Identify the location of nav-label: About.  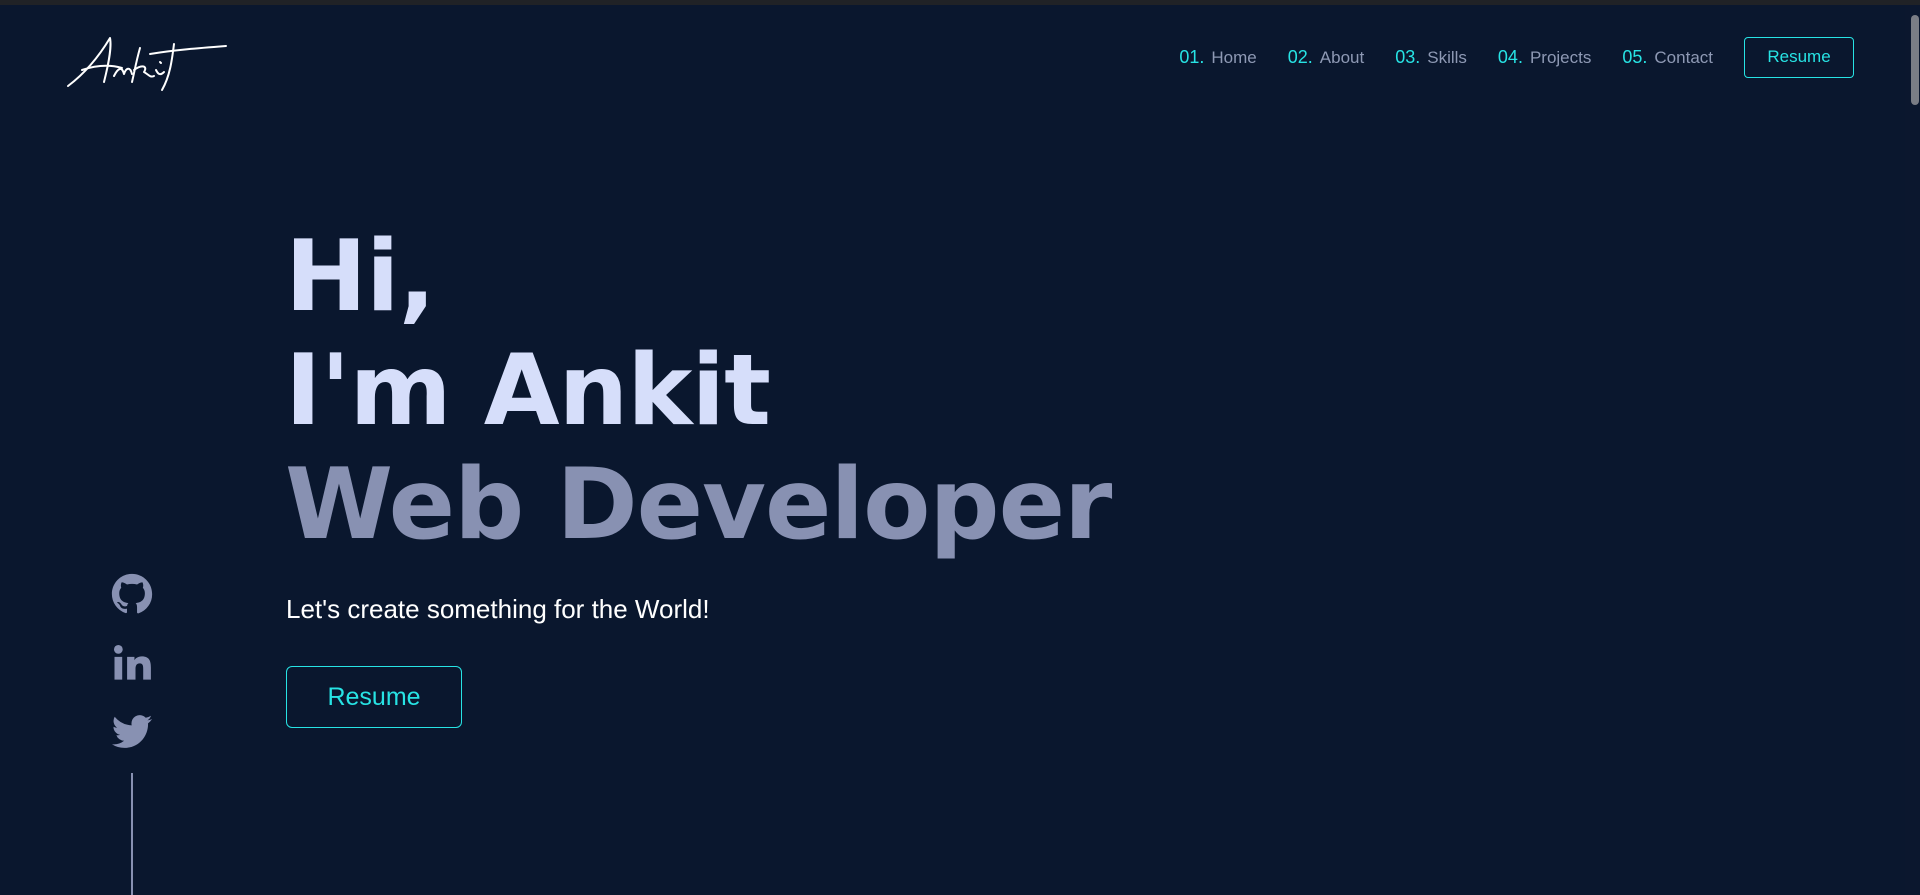
(1342, 57).